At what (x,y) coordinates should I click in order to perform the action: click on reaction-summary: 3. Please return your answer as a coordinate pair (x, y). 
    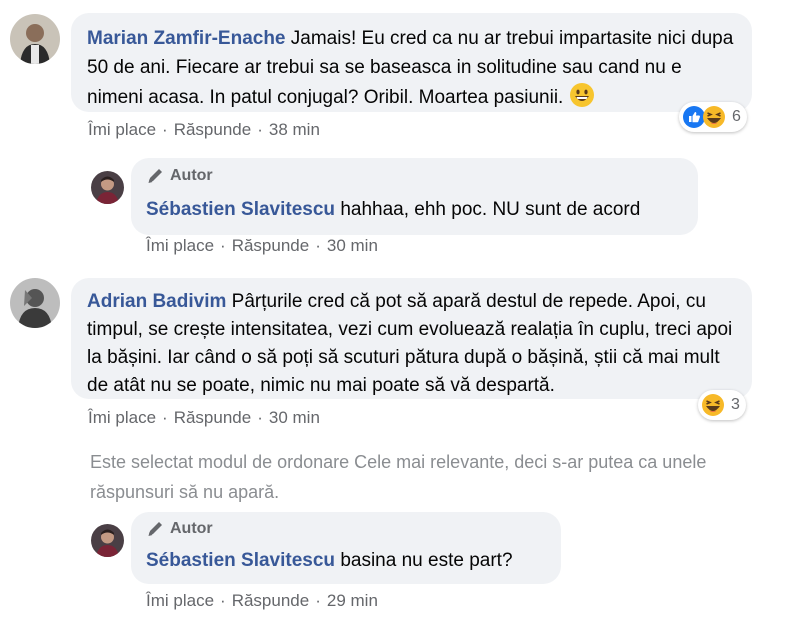
    Looking at the image, I should click on (722, 405).